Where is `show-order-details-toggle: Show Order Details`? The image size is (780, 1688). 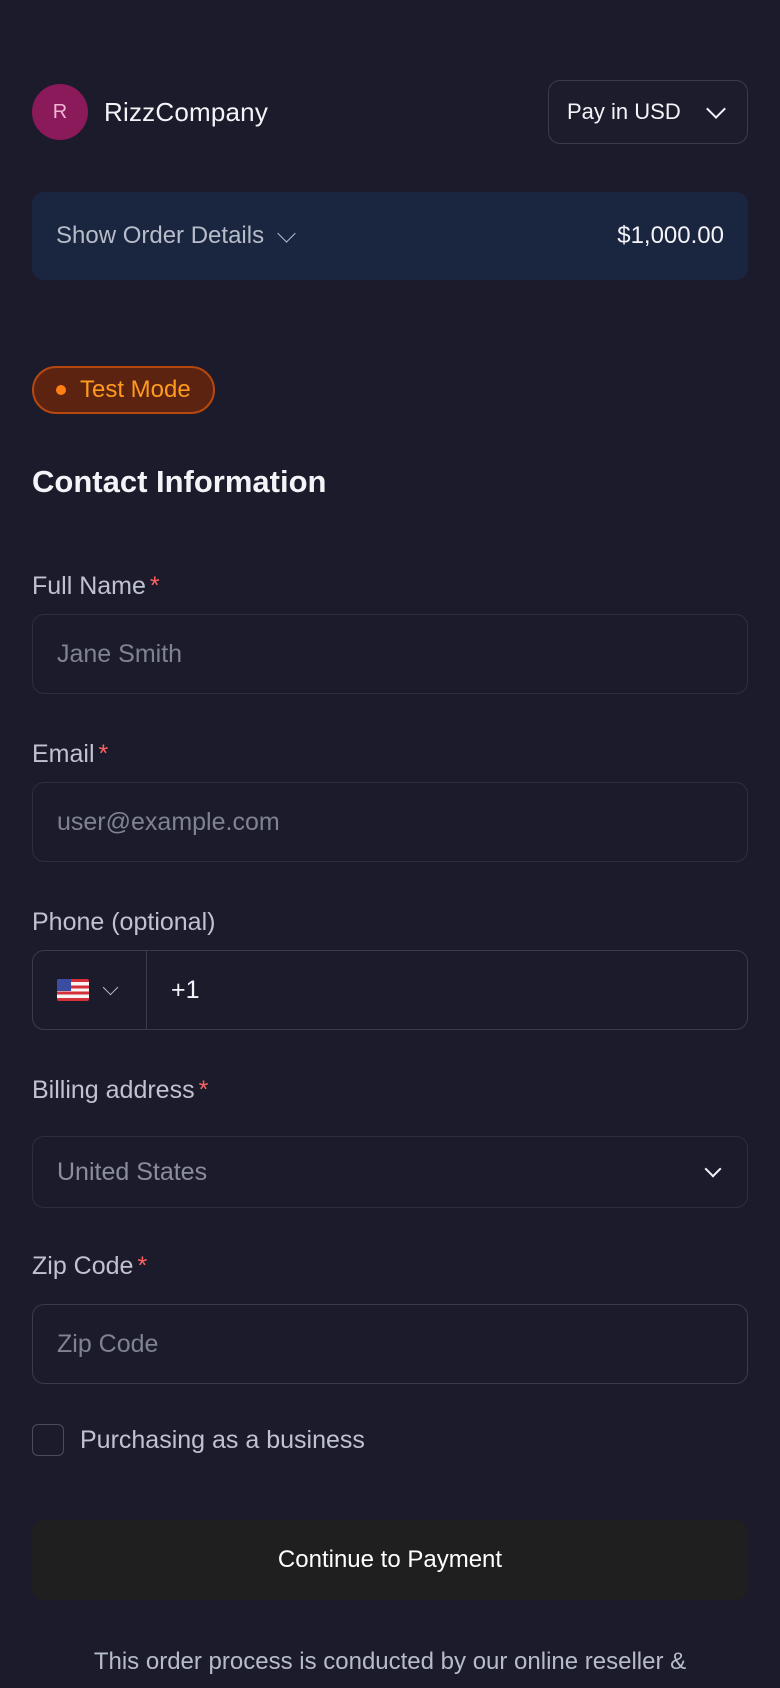
show-order-details-toggle: Show Order Details is located at coordinates (176, 236).